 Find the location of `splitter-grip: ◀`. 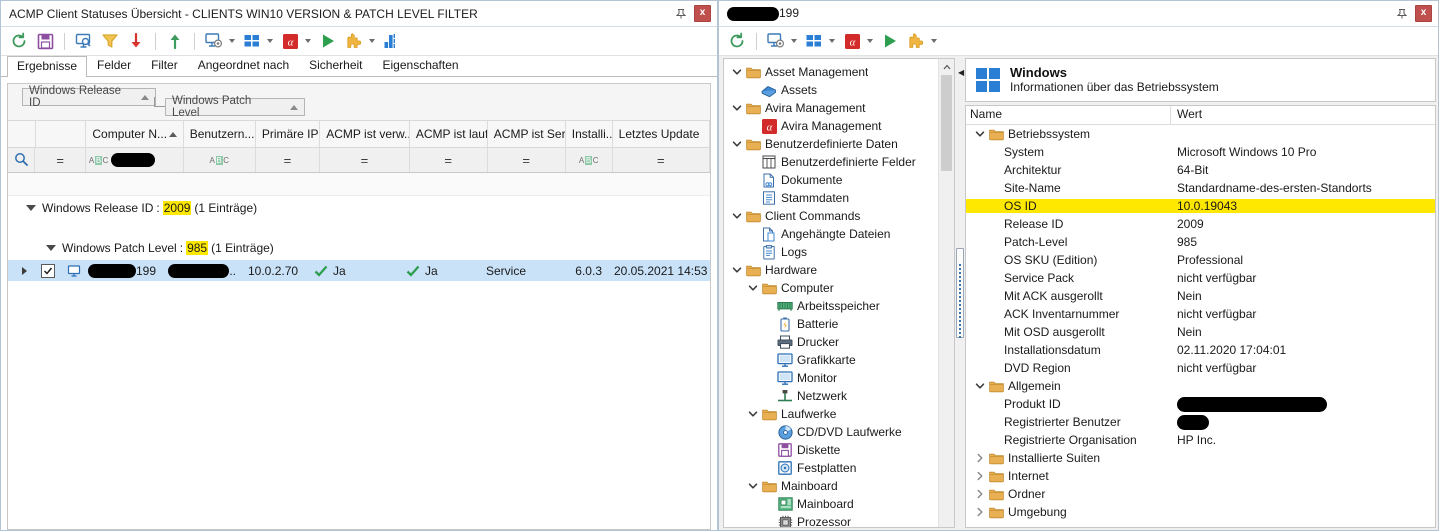

splitter-grip: ◀ is located at coordinates (960, 203).